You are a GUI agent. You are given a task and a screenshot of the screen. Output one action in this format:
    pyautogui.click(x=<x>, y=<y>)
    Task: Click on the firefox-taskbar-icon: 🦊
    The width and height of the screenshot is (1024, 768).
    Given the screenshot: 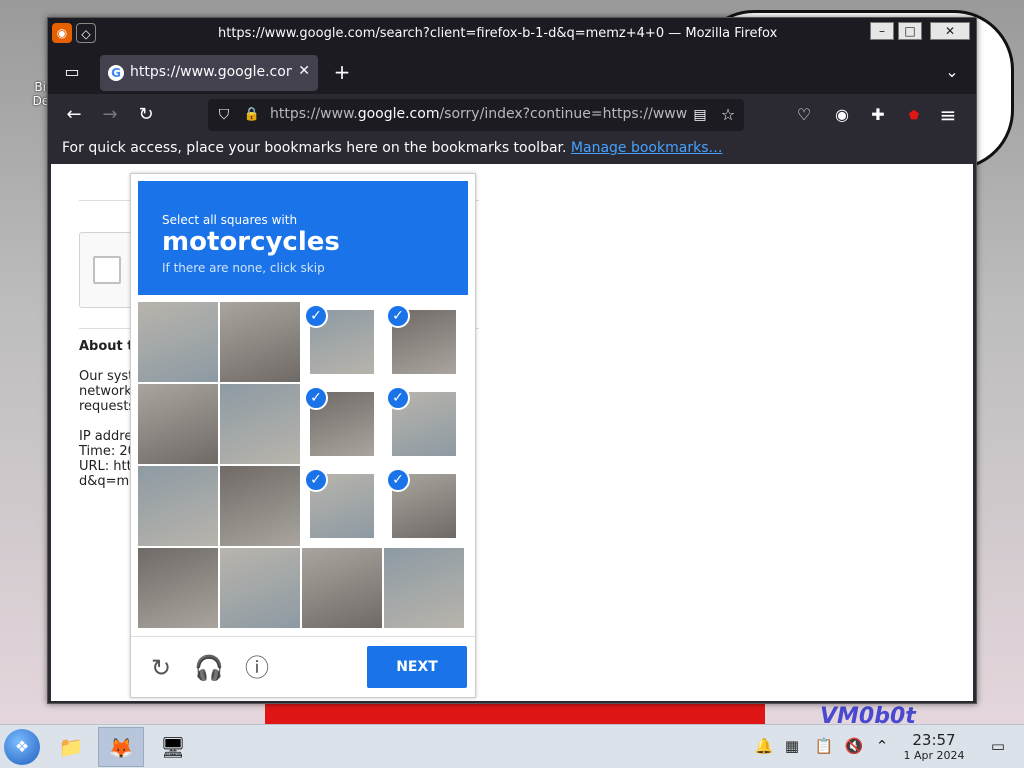 What is the action you would take?
    pyautogui.click(x=121, y=747)
    